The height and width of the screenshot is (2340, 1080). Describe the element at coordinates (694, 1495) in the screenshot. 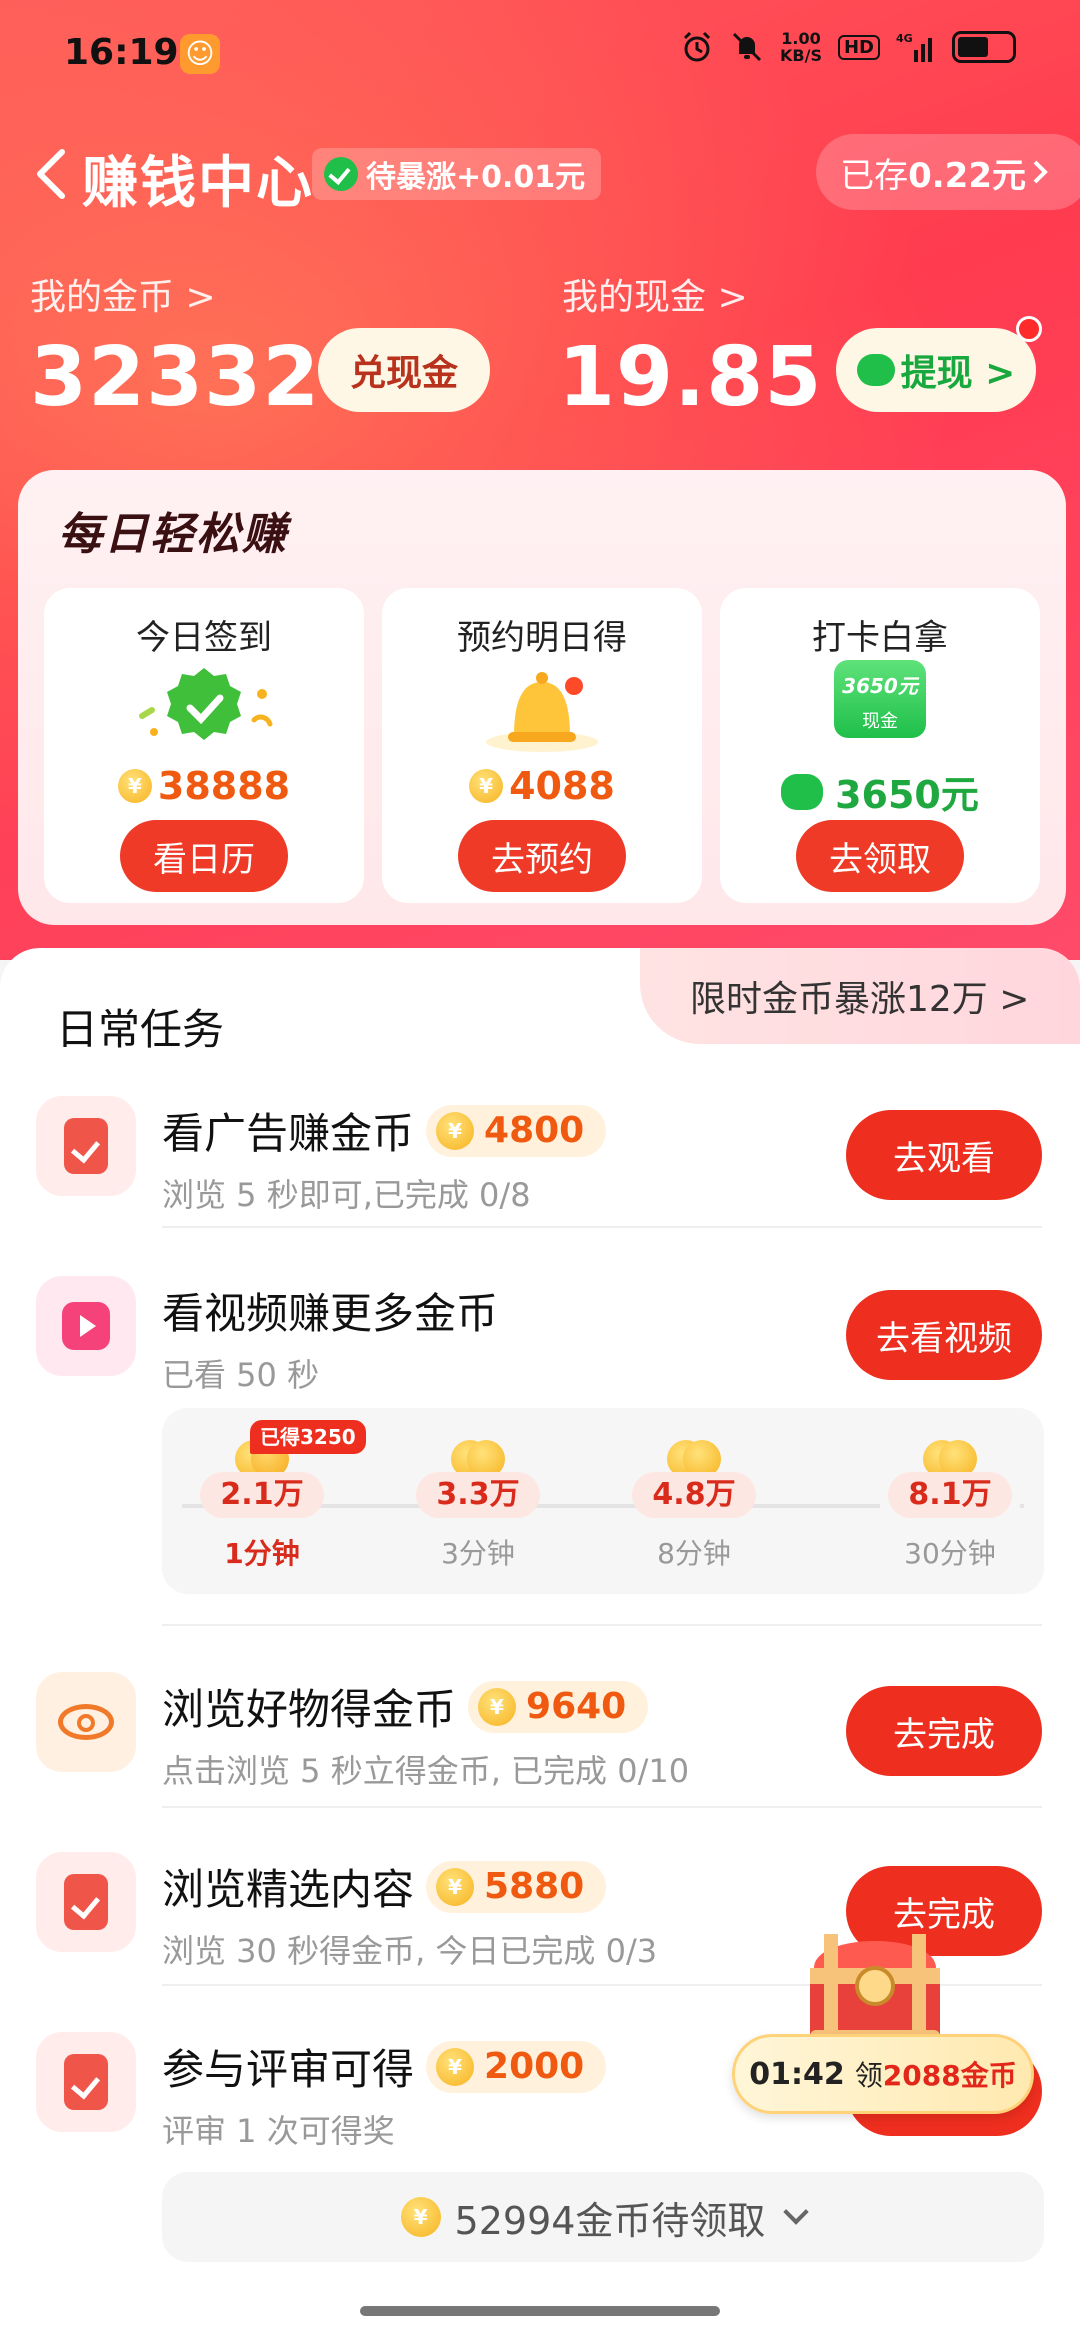

I see `milestone-amount: 4.8万` at that location.